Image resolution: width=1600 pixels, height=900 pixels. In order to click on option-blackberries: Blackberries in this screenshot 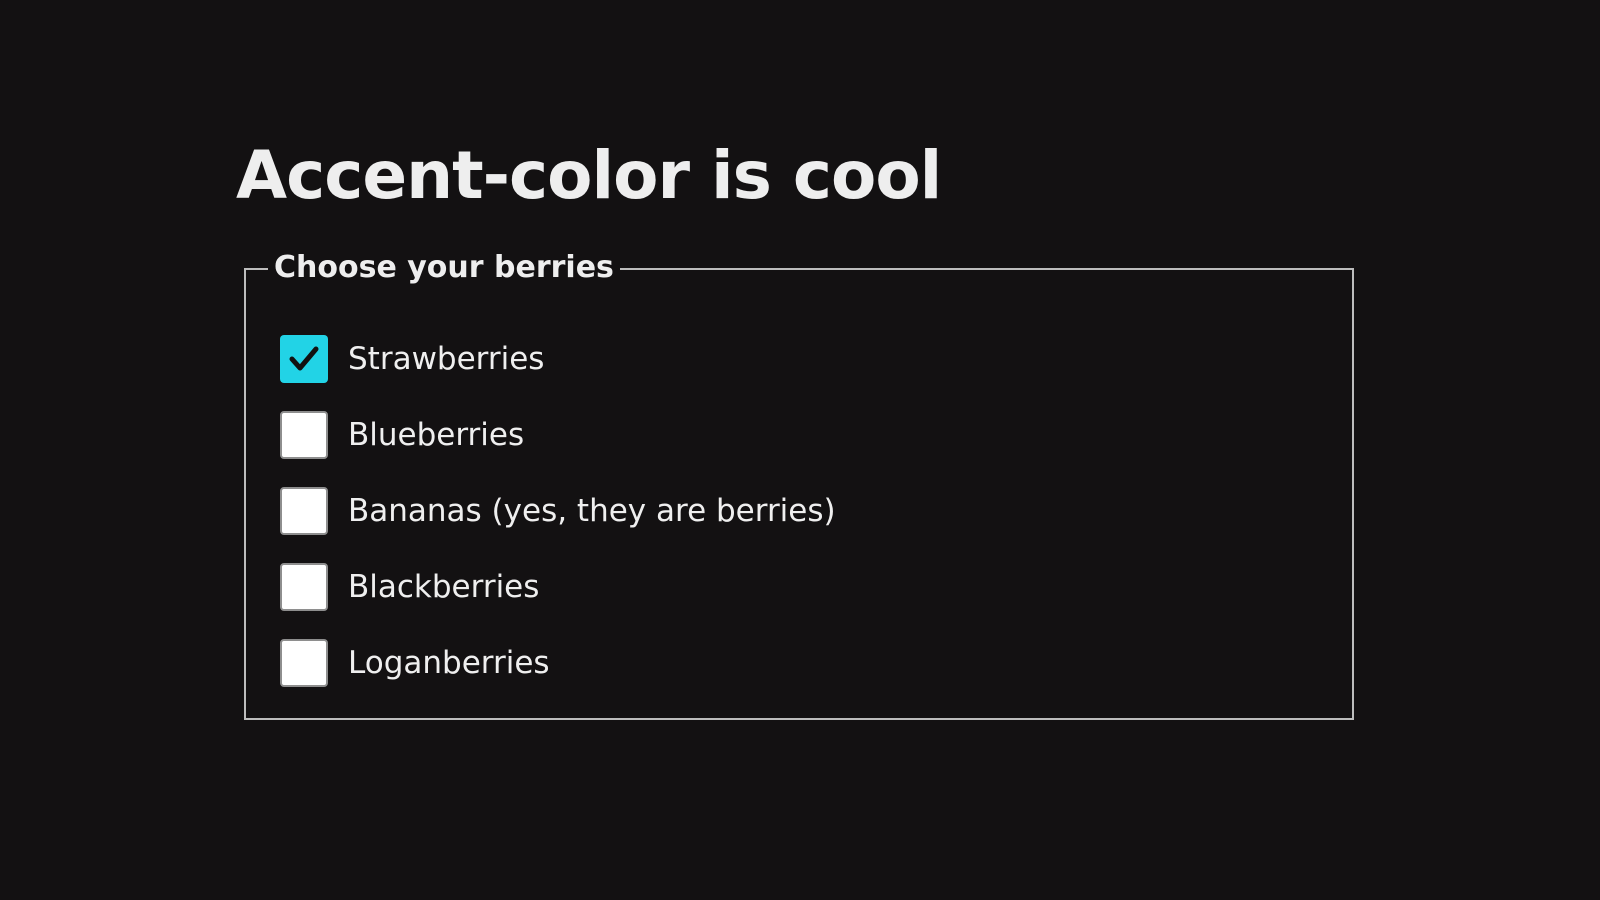, I will do `click(409, 587)`.